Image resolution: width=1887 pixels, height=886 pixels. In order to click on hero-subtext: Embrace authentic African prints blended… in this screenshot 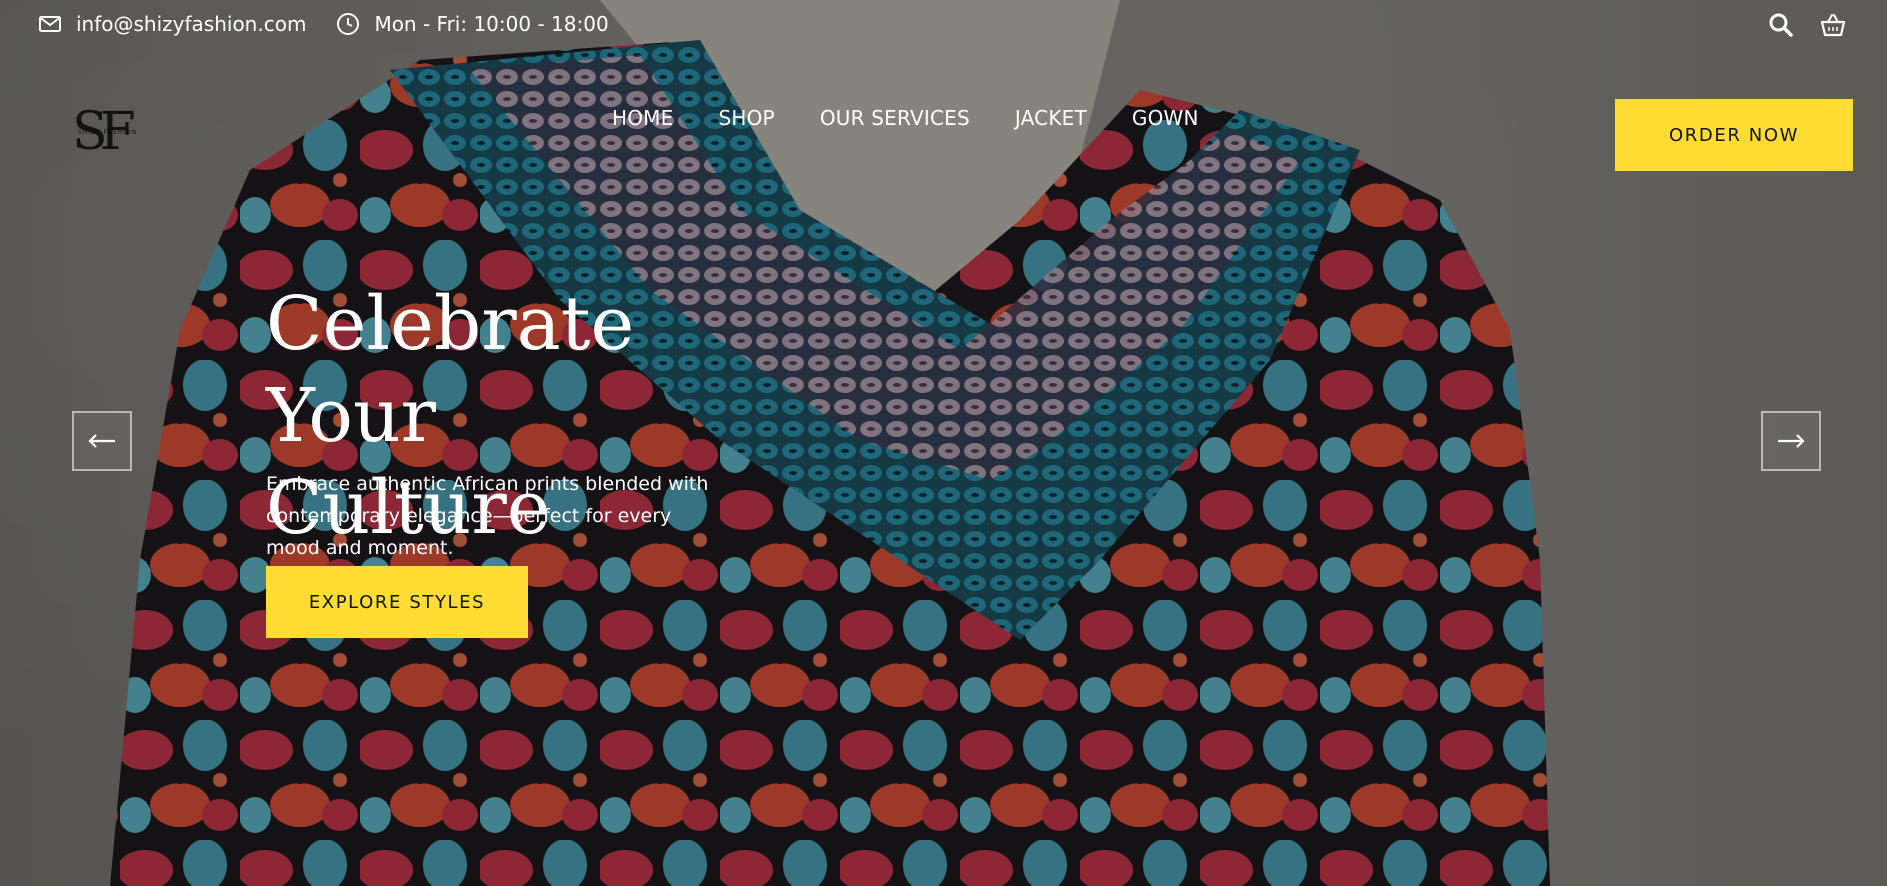, I will do `click(487, 516)`.